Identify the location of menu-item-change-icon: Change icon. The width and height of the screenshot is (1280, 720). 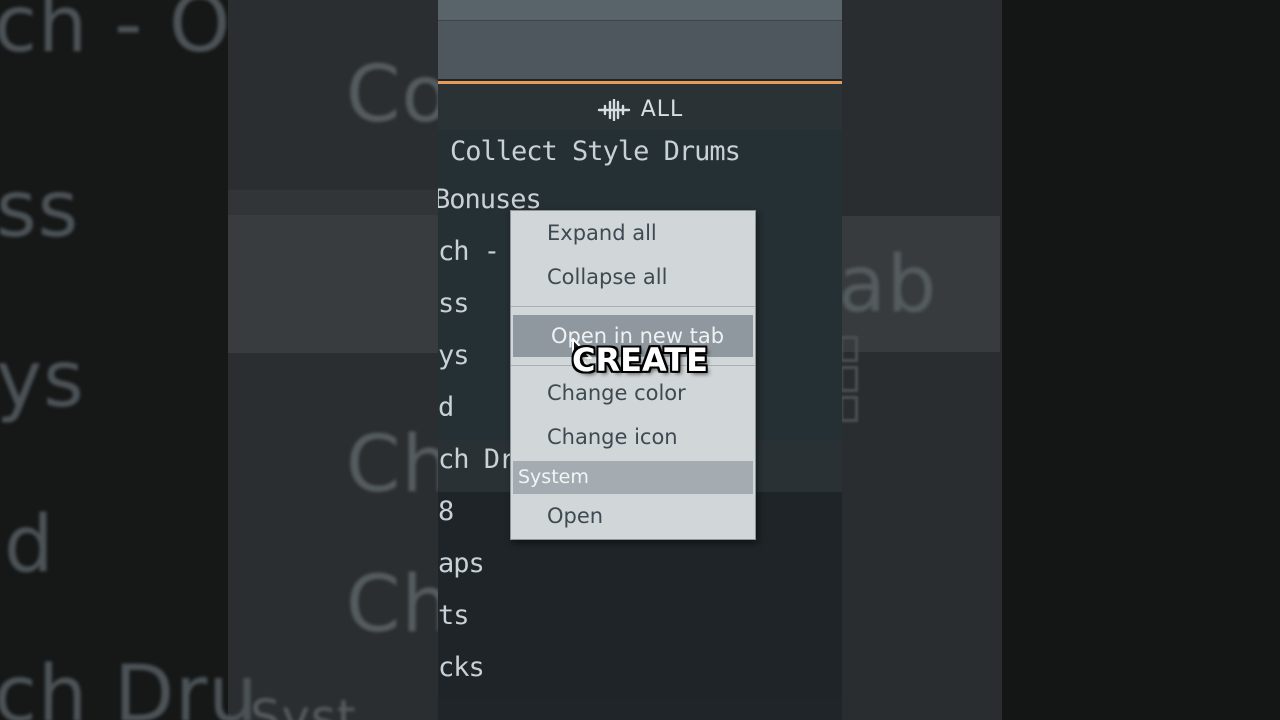
(633, 437).